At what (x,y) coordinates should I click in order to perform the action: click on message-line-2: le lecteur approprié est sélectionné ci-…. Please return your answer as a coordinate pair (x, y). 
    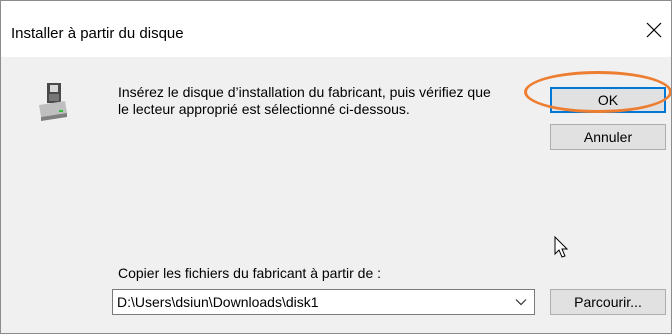
    Looking at the image, I should click on (264, 109).